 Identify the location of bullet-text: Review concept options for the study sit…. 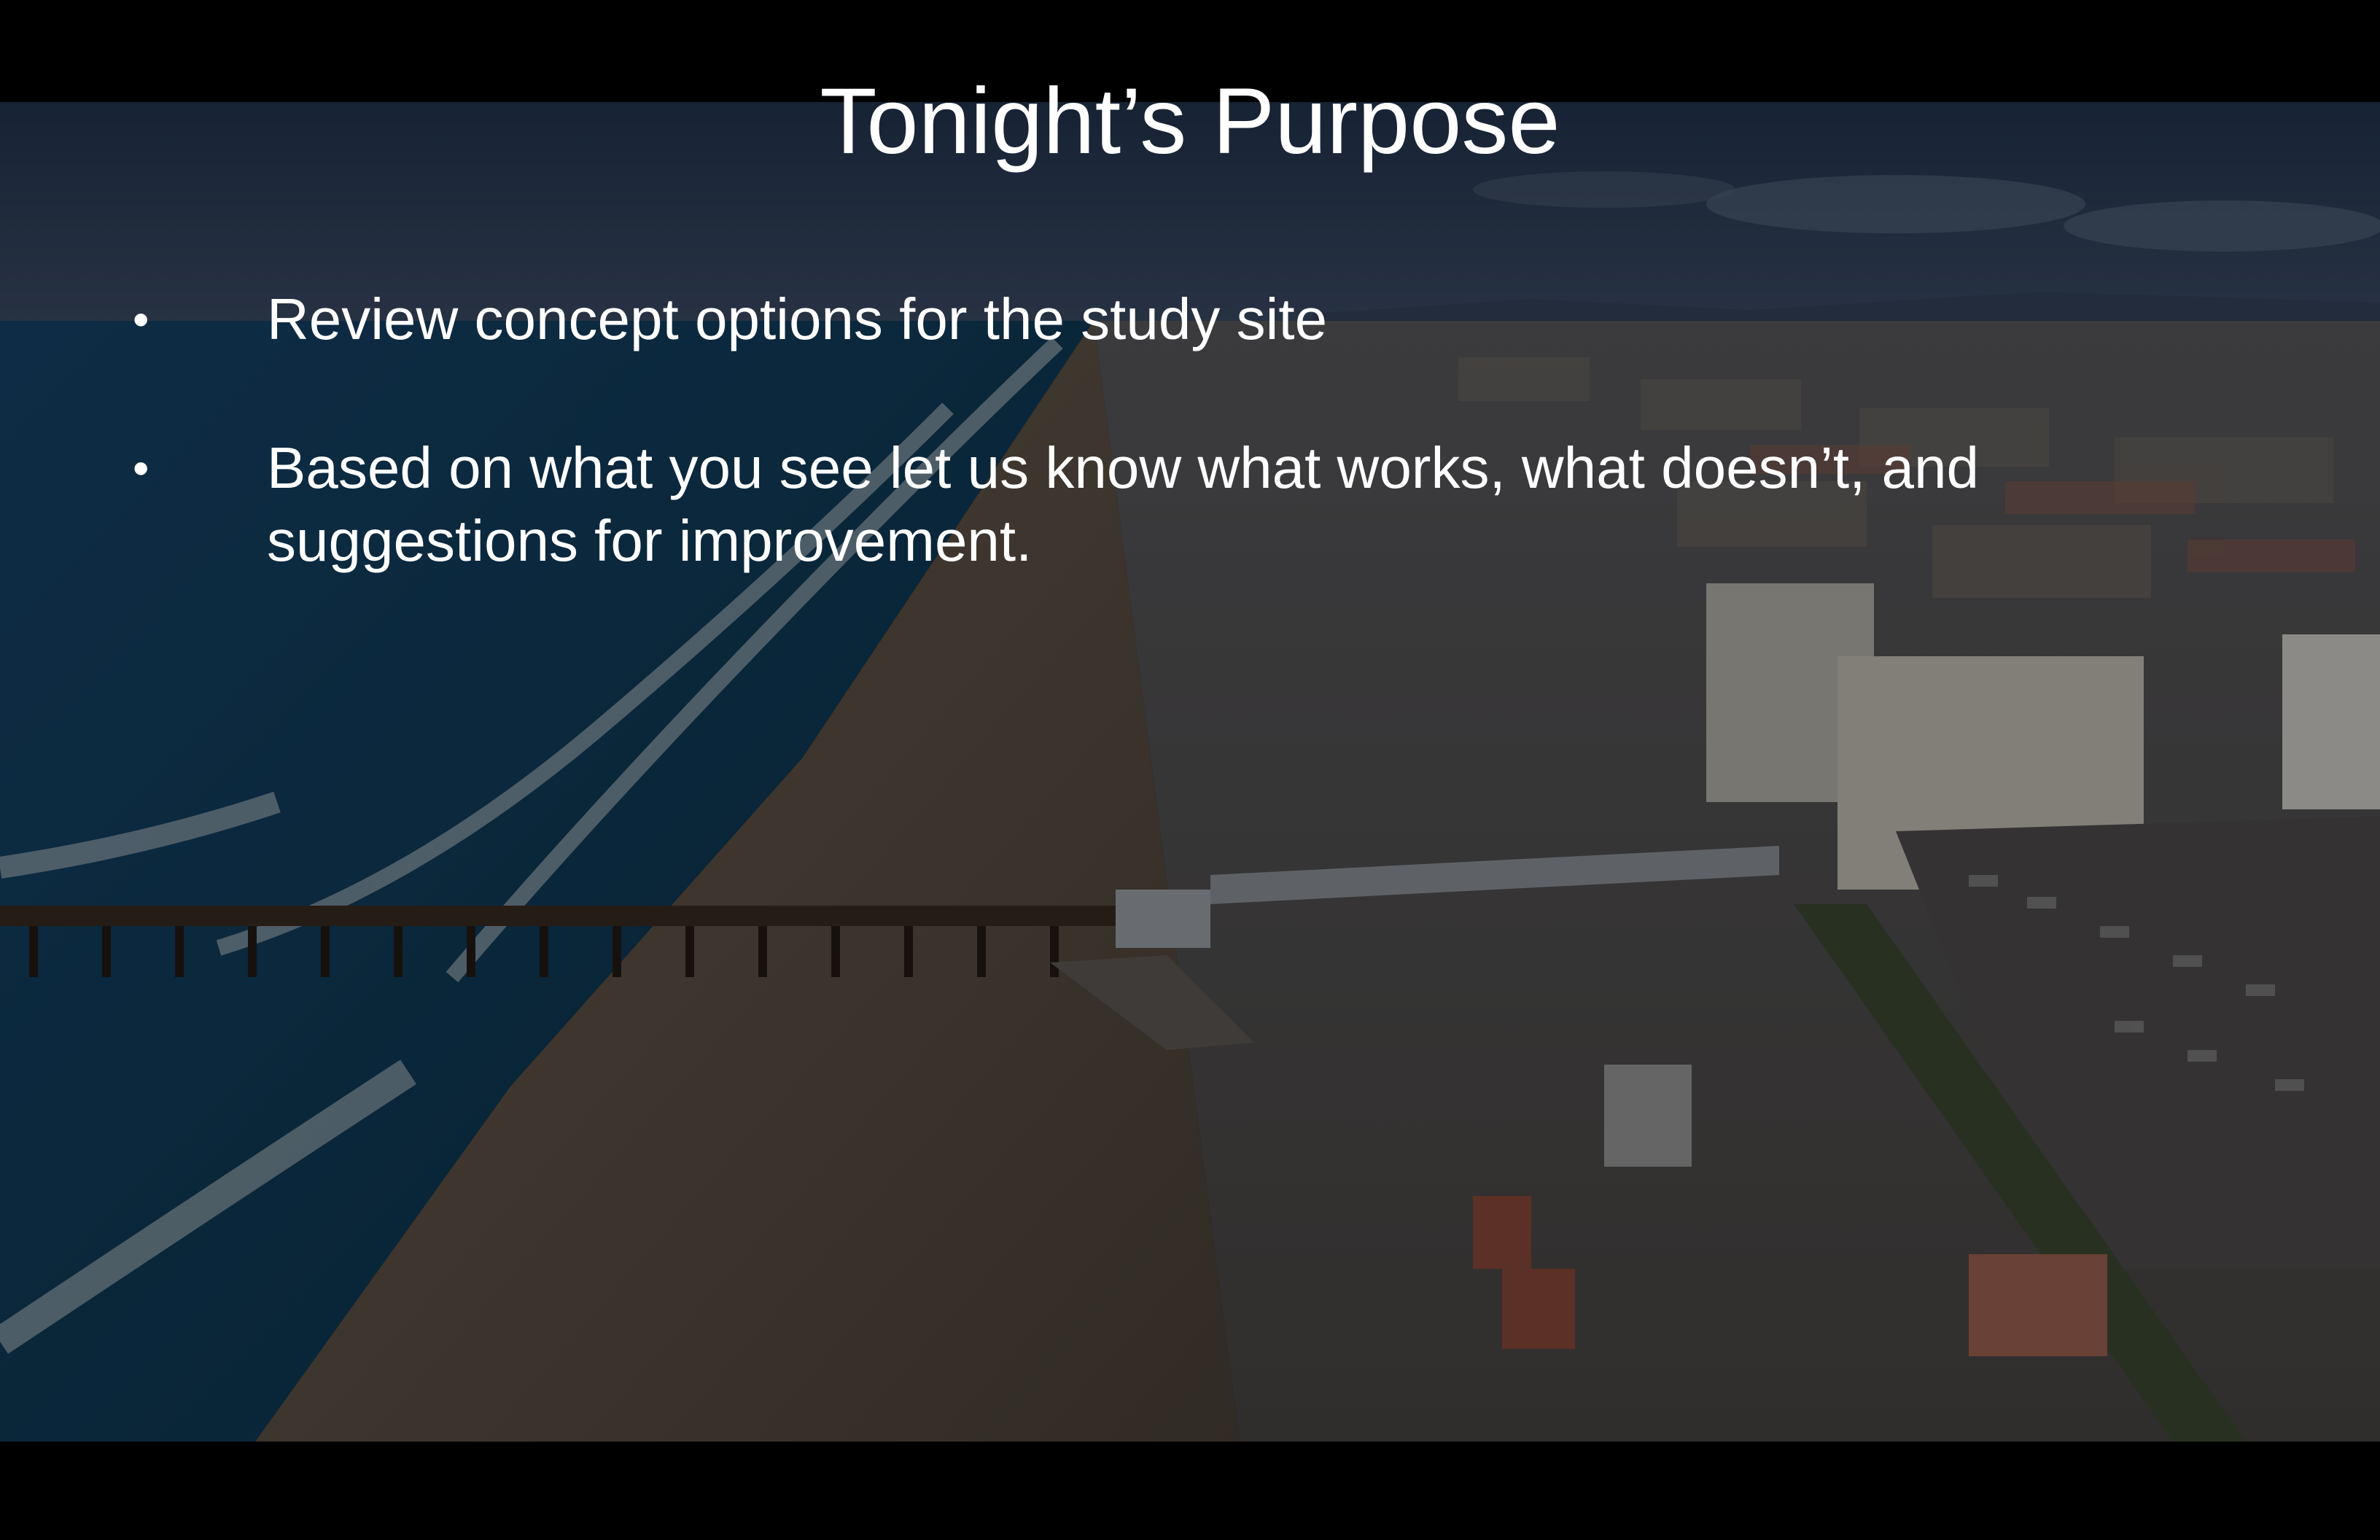
(797, 319).